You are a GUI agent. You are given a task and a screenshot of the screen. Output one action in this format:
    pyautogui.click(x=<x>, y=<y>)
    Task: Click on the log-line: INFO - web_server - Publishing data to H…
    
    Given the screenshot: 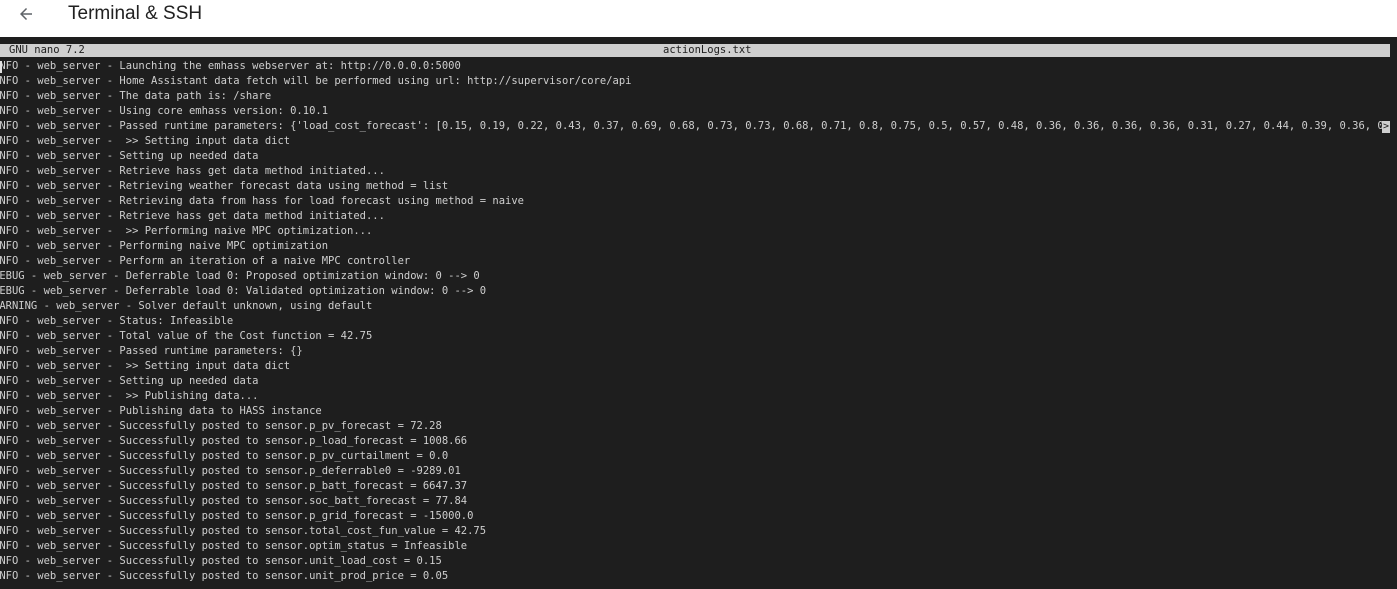 What is the action you would take?
    pyautogui.click(x=161, y=411)
    